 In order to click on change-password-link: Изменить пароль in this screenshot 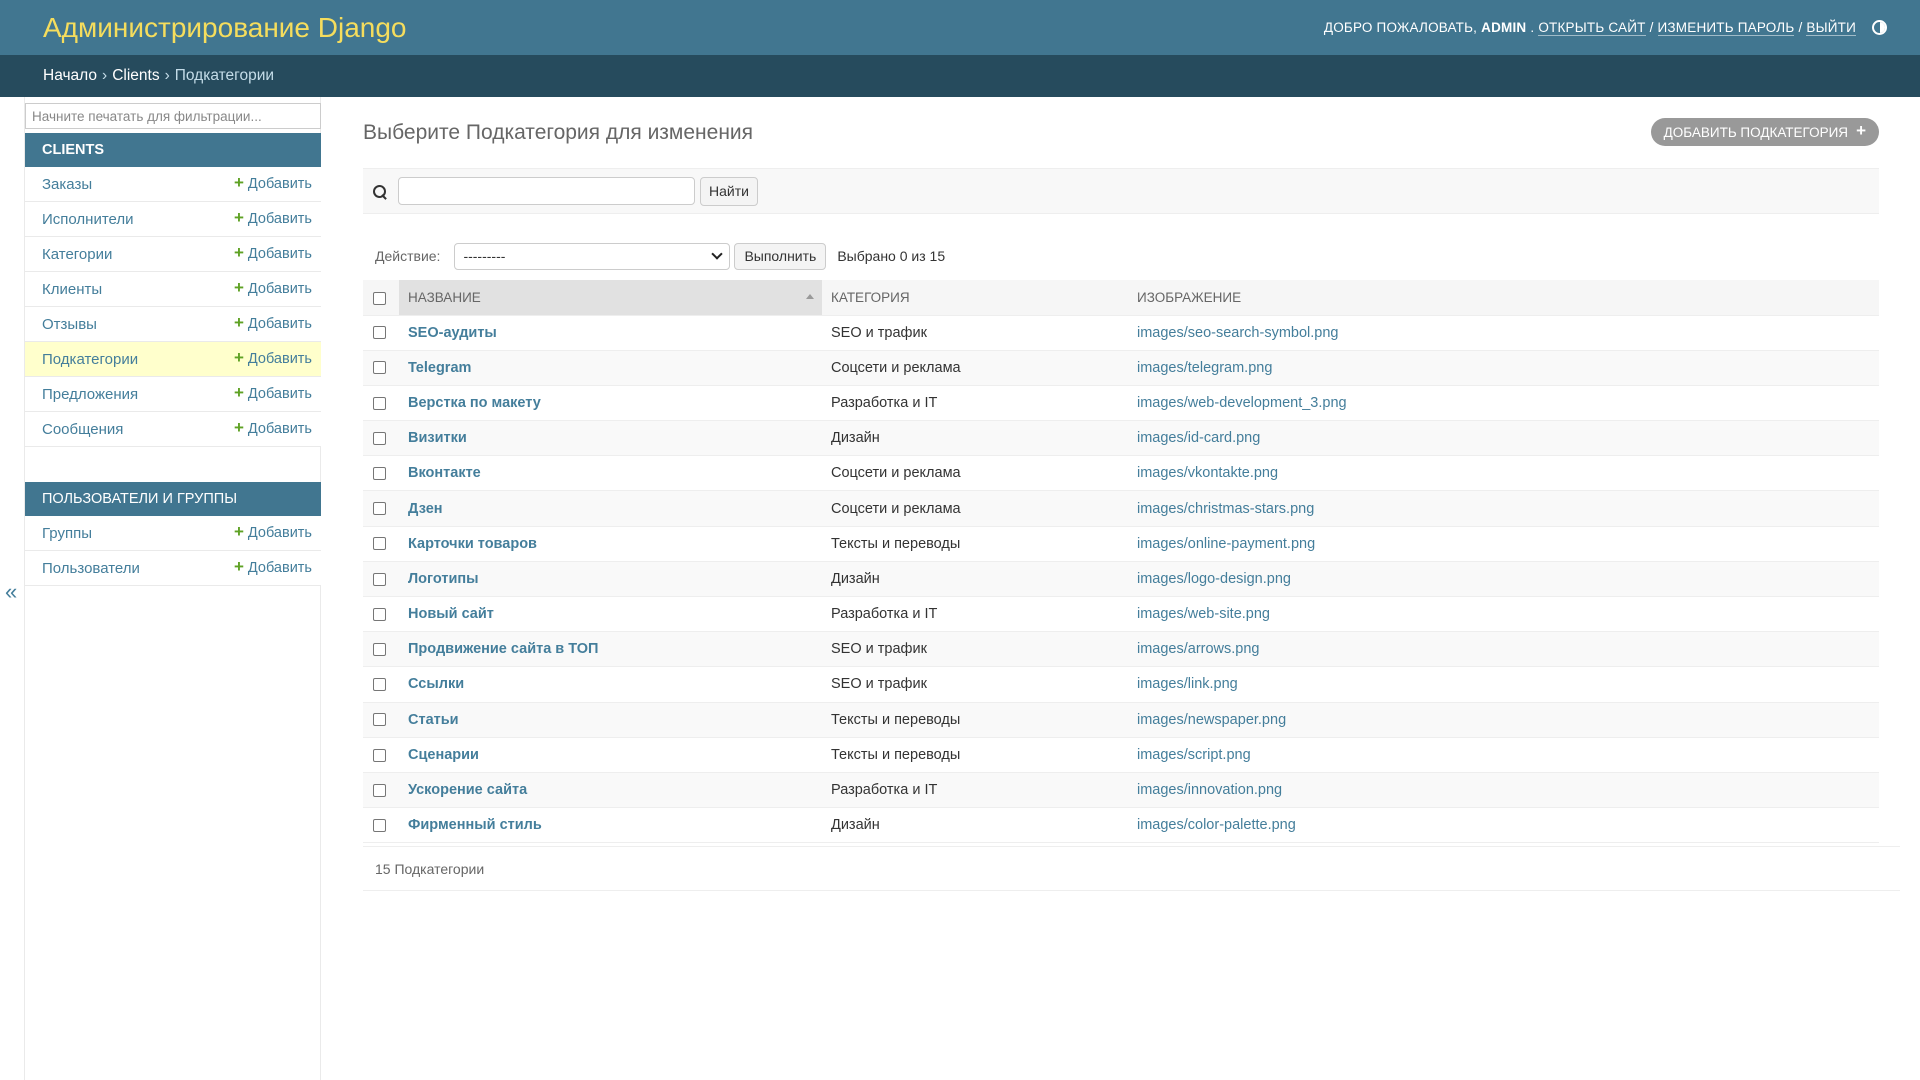, I will do `click(1726, 28)`.